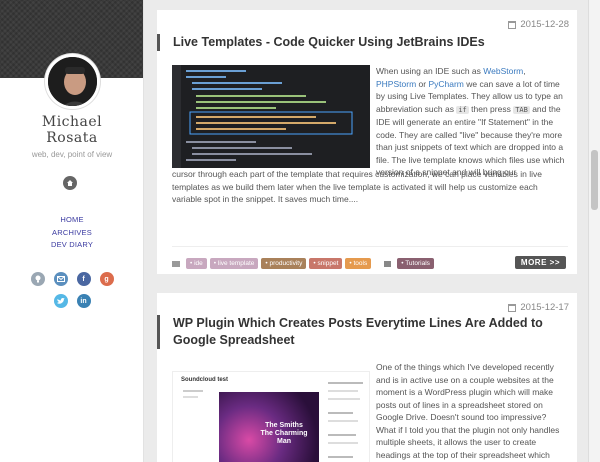 The width and height of the screenshot is (600, 462). I want to click on tag-live-template: • live template, so click(234, 263).